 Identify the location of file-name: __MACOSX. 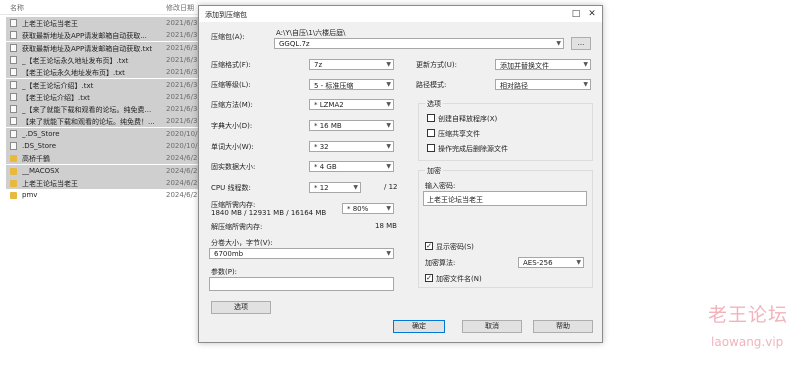
(41, 170).